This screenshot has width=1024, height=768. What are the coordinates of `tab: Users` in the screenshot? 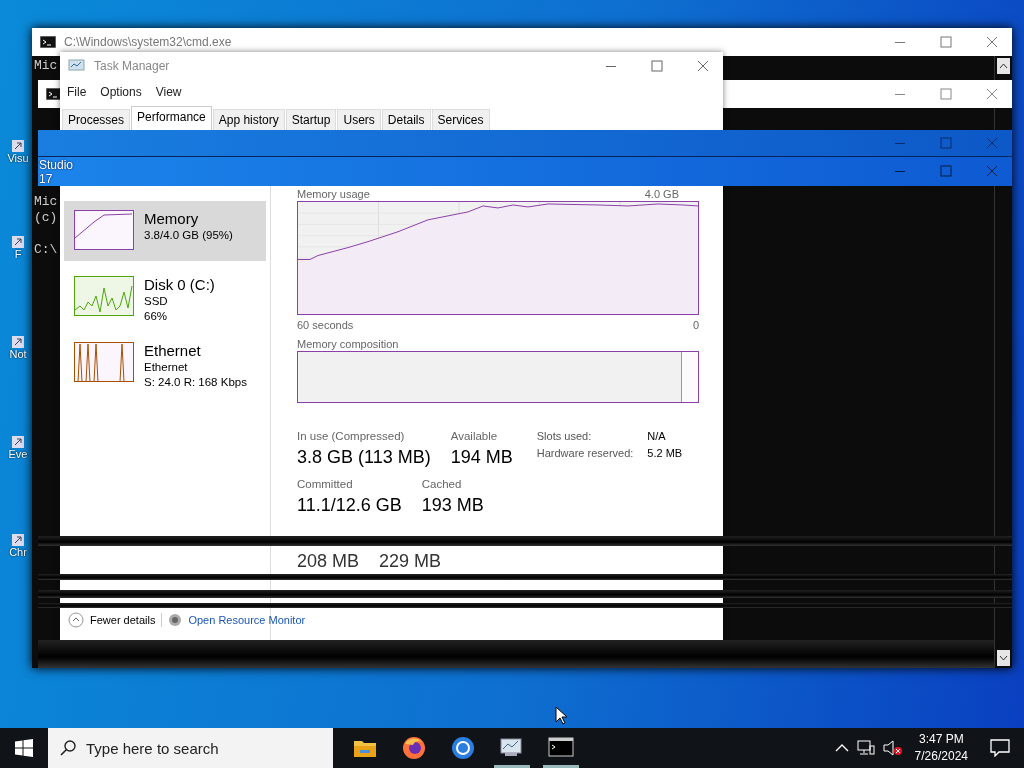 It's located at (359, 119).